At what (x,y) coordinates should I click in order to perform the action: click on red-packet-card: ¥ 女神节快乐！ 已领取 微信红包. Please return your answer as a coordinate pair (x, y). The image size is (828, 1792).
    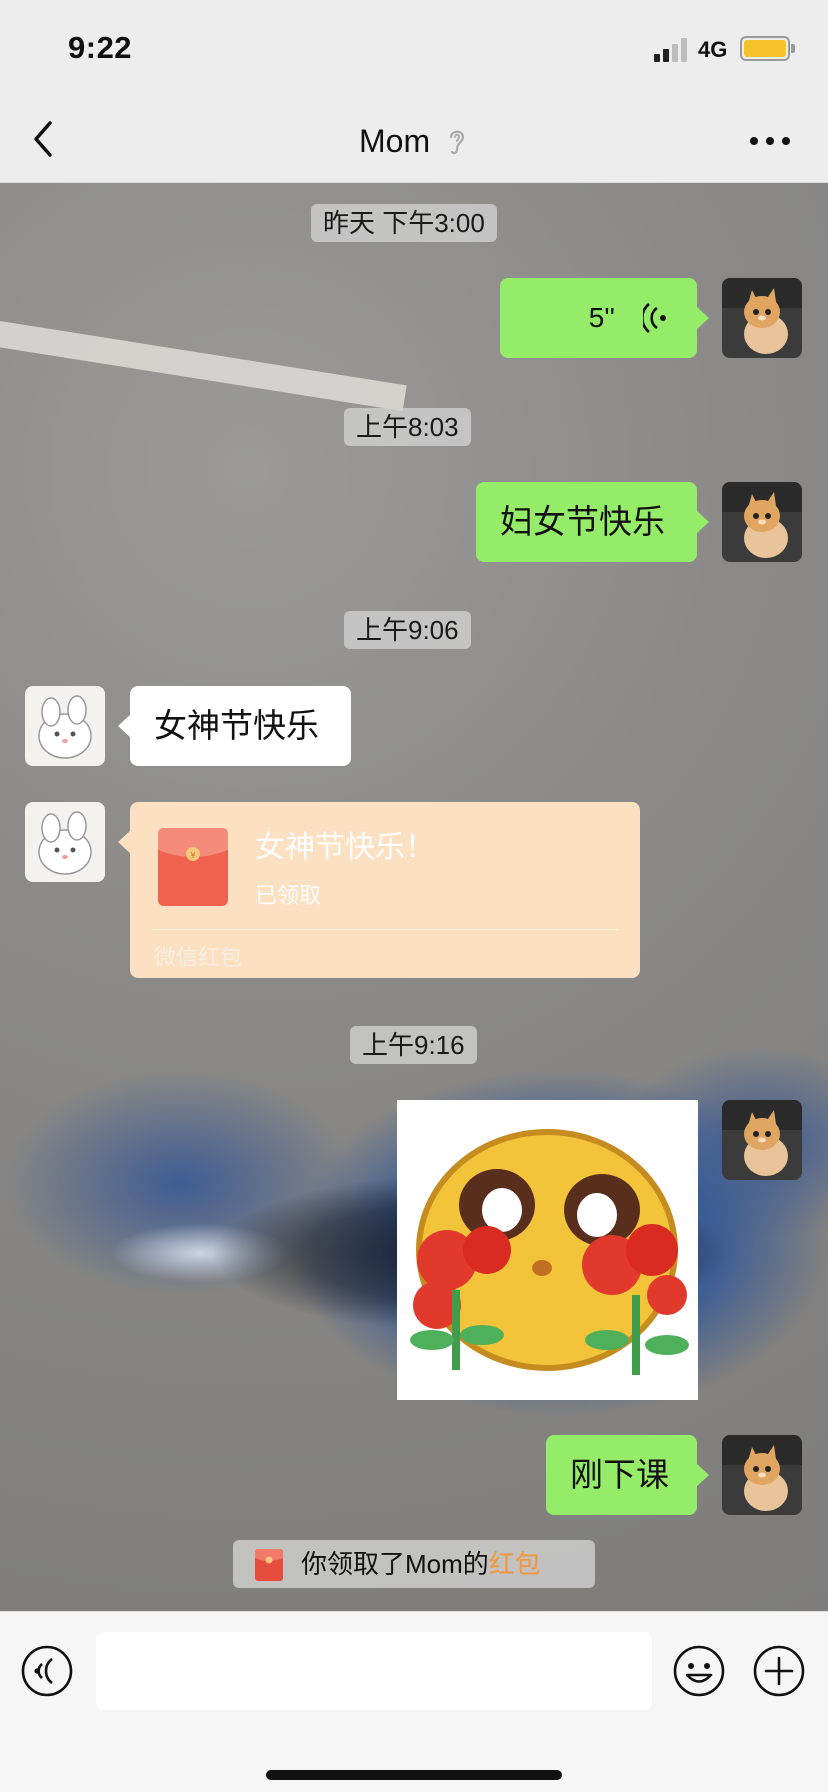
    Looking at the image, I should click on (379, 890).